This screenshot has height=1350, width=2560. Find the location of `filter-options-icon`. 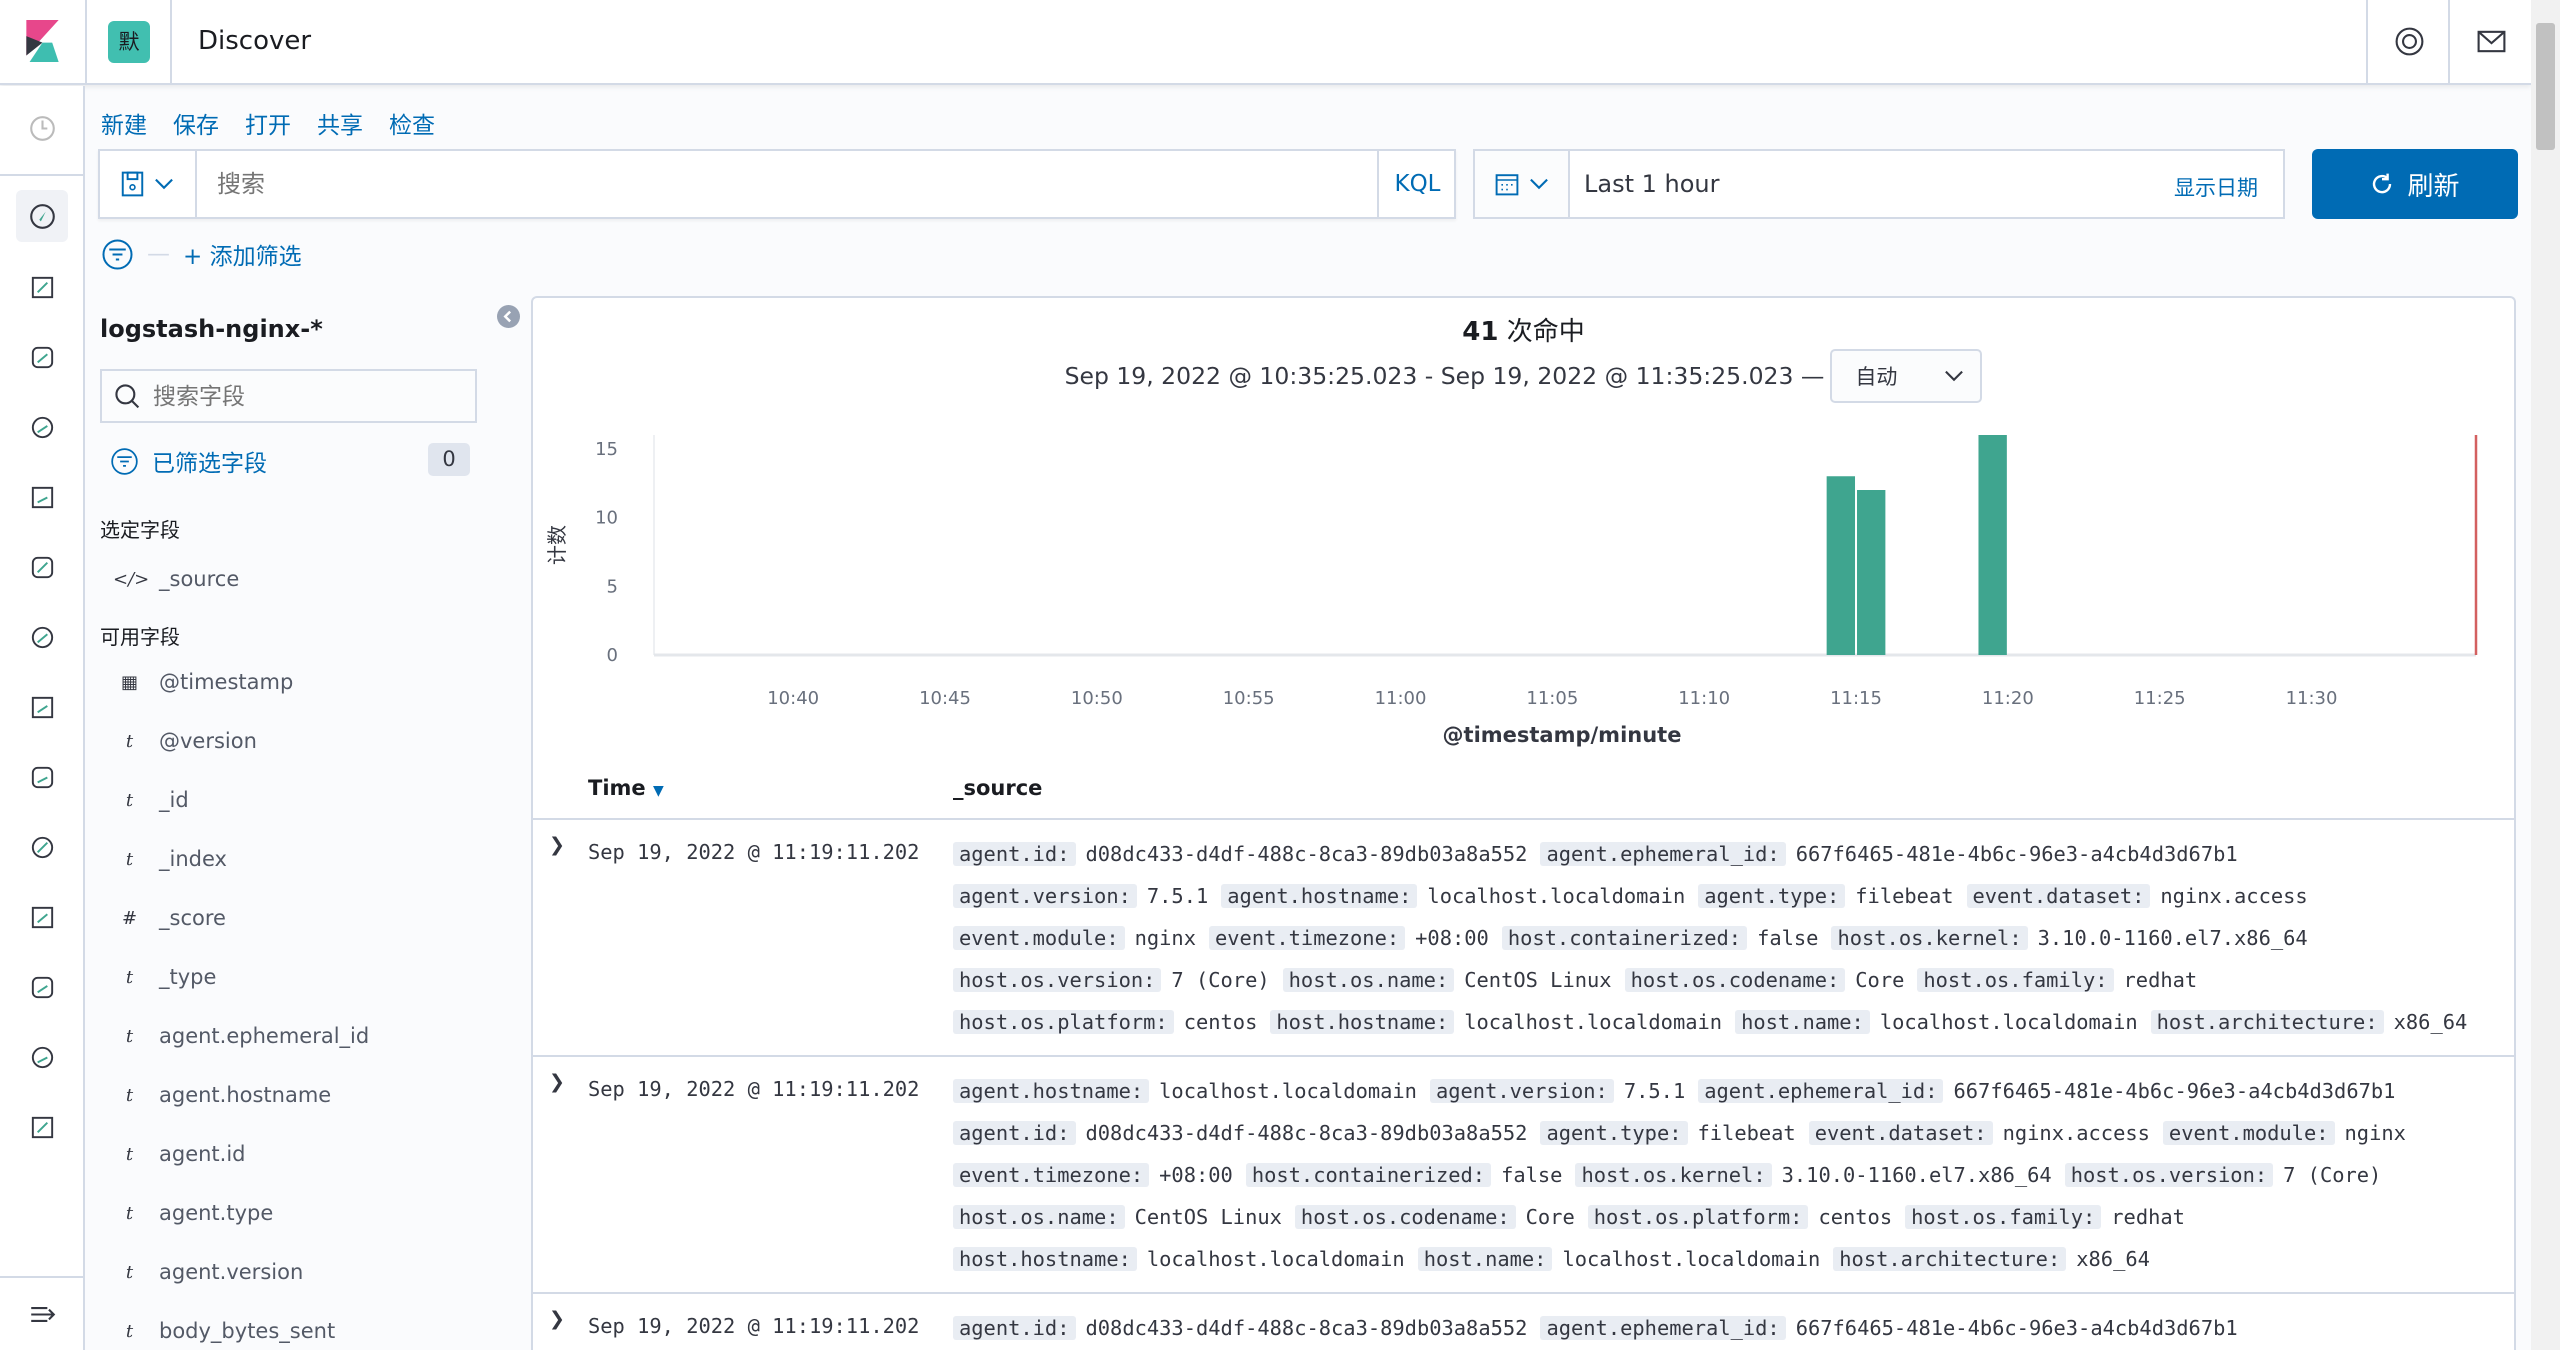

filter-options-icon is located at coordinates (117, 254).